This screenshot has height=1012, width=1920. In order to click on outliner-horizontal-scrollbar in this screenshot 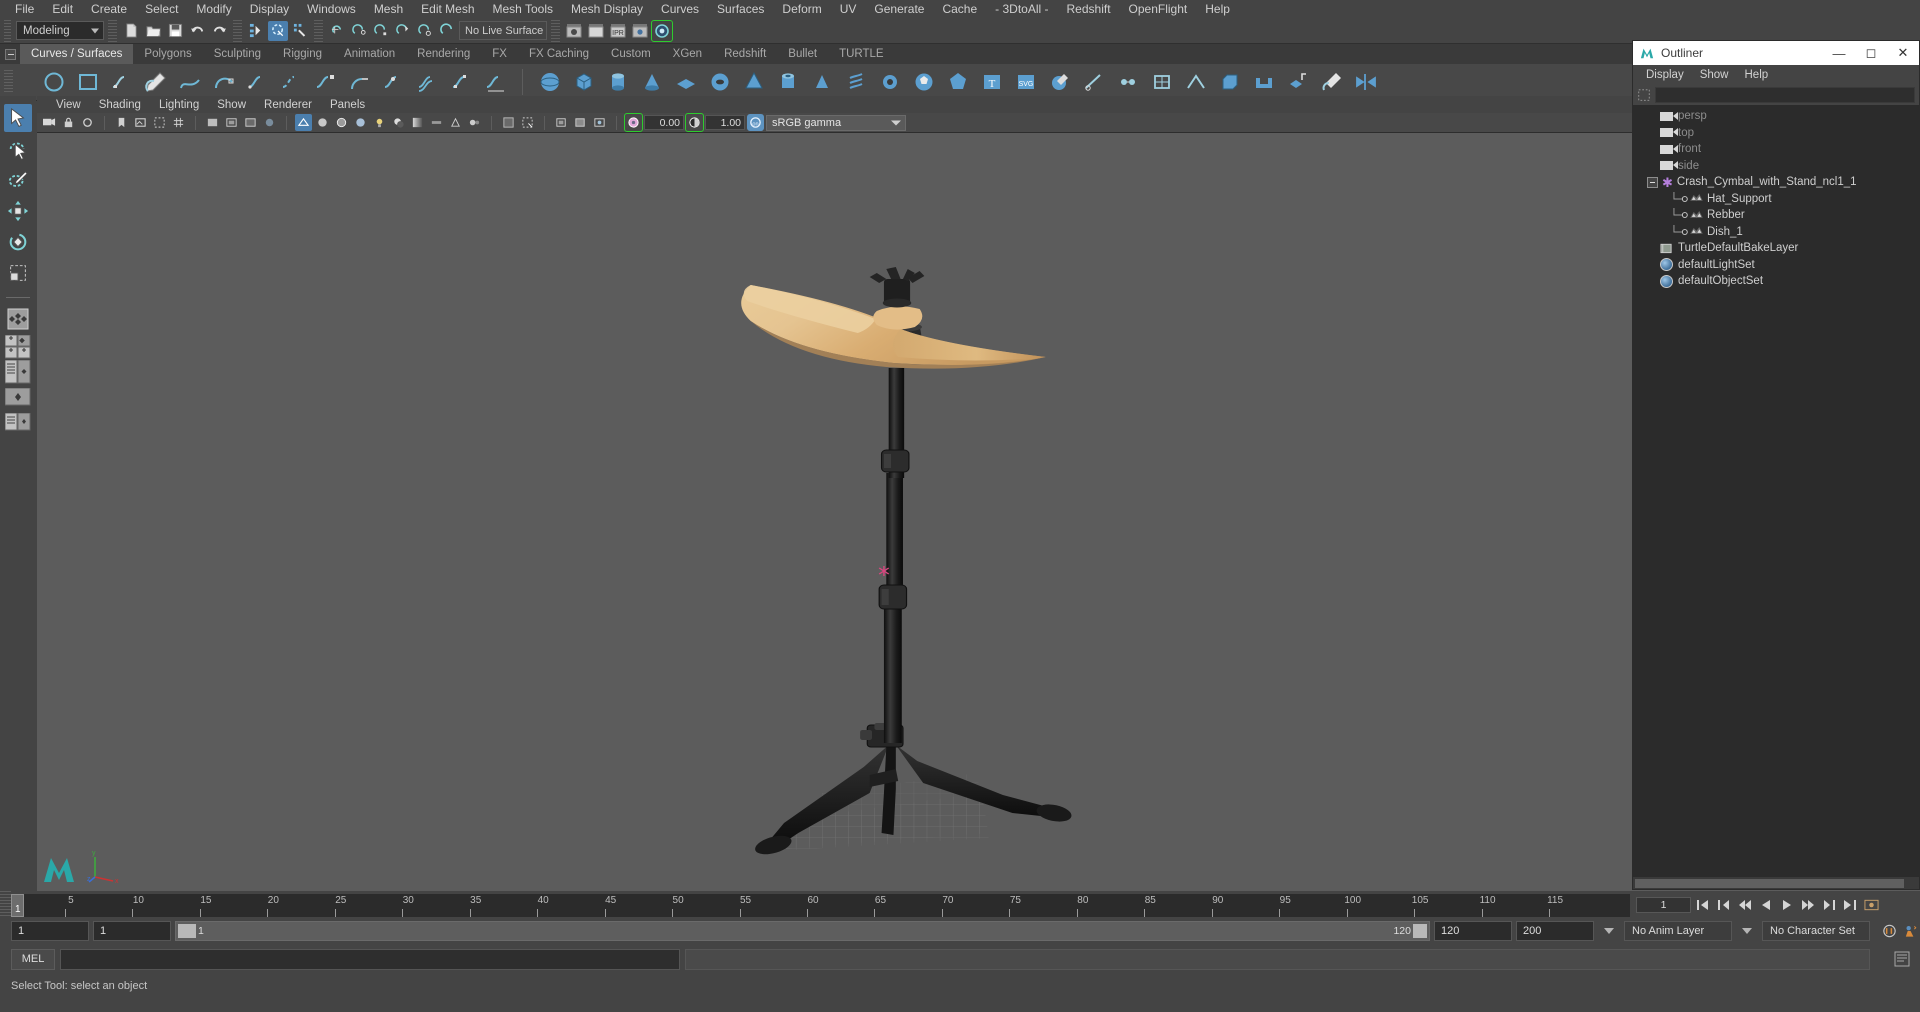, I will do `click(1776, 882)`.